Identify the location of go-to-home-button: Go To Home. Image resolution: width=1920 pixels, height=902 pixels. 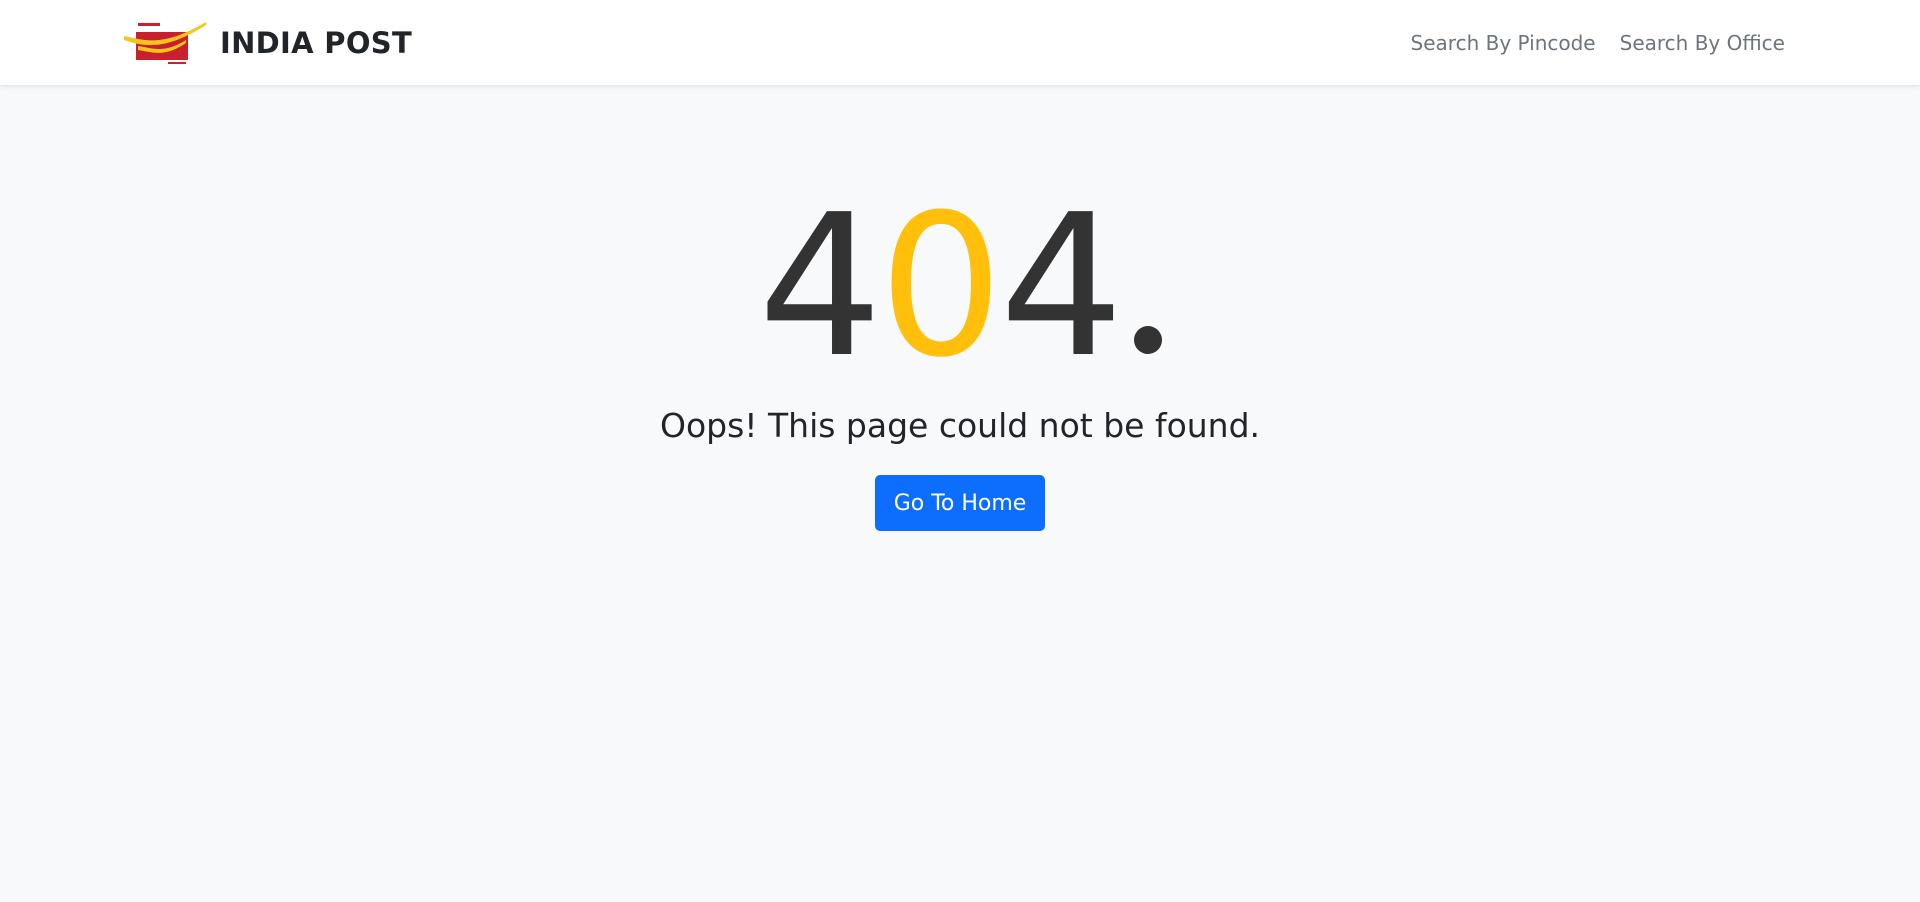
(960, 503).